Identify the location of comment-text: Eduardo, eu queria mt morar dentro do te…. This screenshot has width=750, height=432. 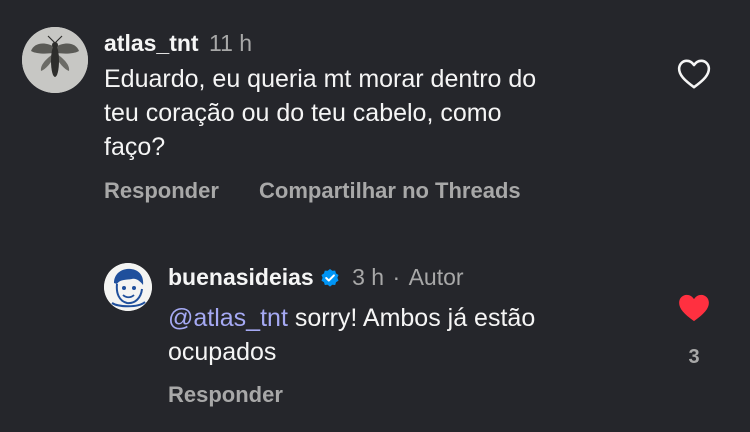
(320, 113).